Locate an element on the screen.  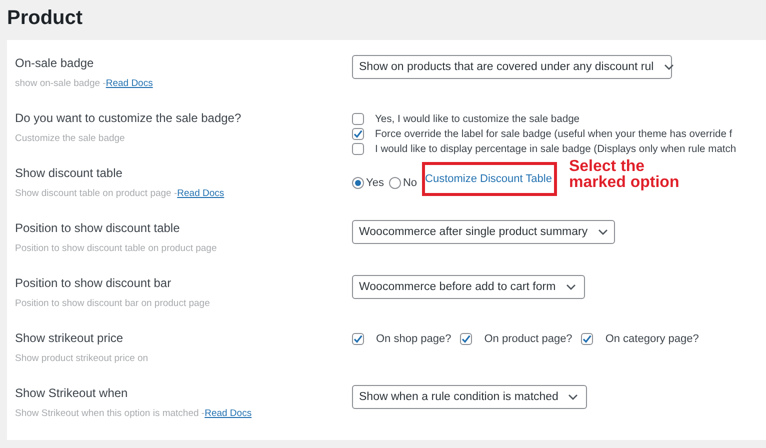
checkbox-label: On product page? is located at coordinates (528, 339).